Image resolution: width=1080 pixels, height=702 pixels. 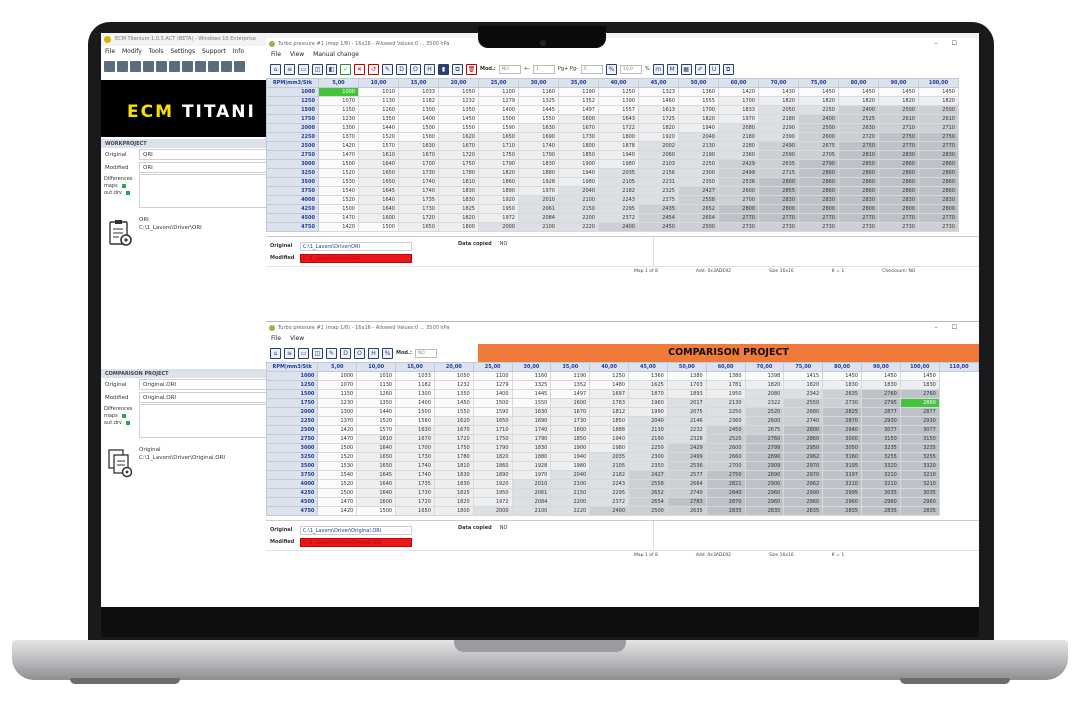 I want to click on map-cell: 2300, so click(x=648, y=457).